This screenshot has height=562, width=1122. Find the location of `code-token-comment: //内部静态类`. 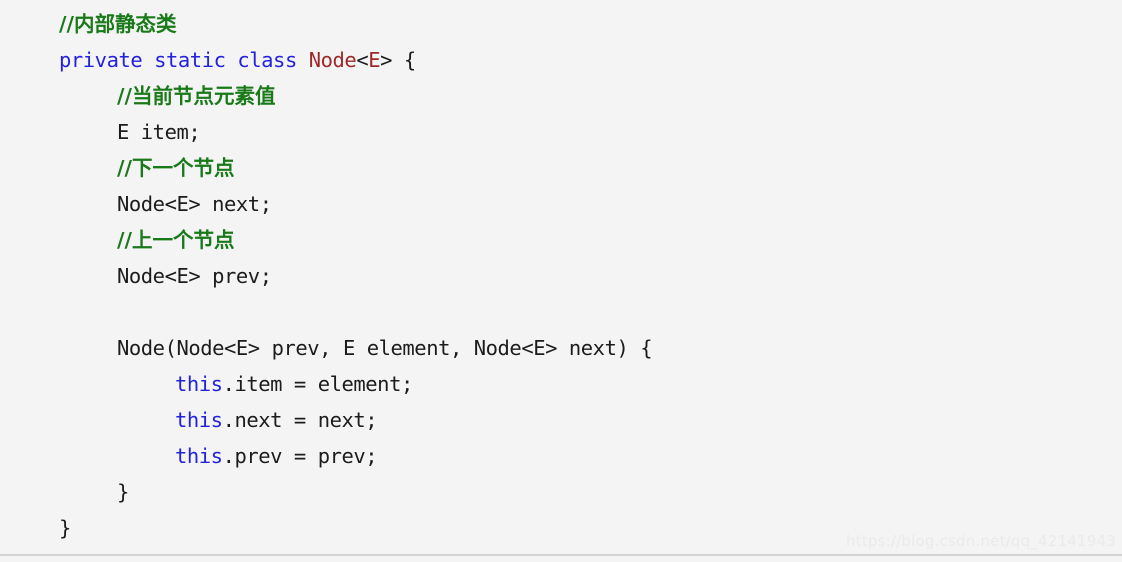

code-token-comment: //内部静态类 is located at coordinates (118, 24).